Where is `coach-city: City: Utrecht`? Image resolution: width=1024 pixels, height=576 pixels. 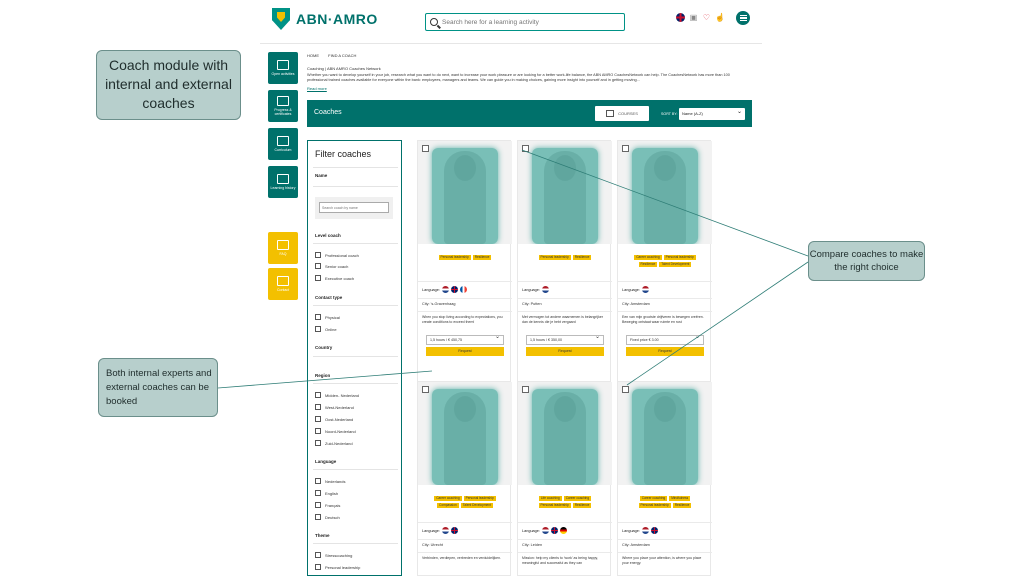 coach-city: City: Utrecht is located at coordinates (432, 545).